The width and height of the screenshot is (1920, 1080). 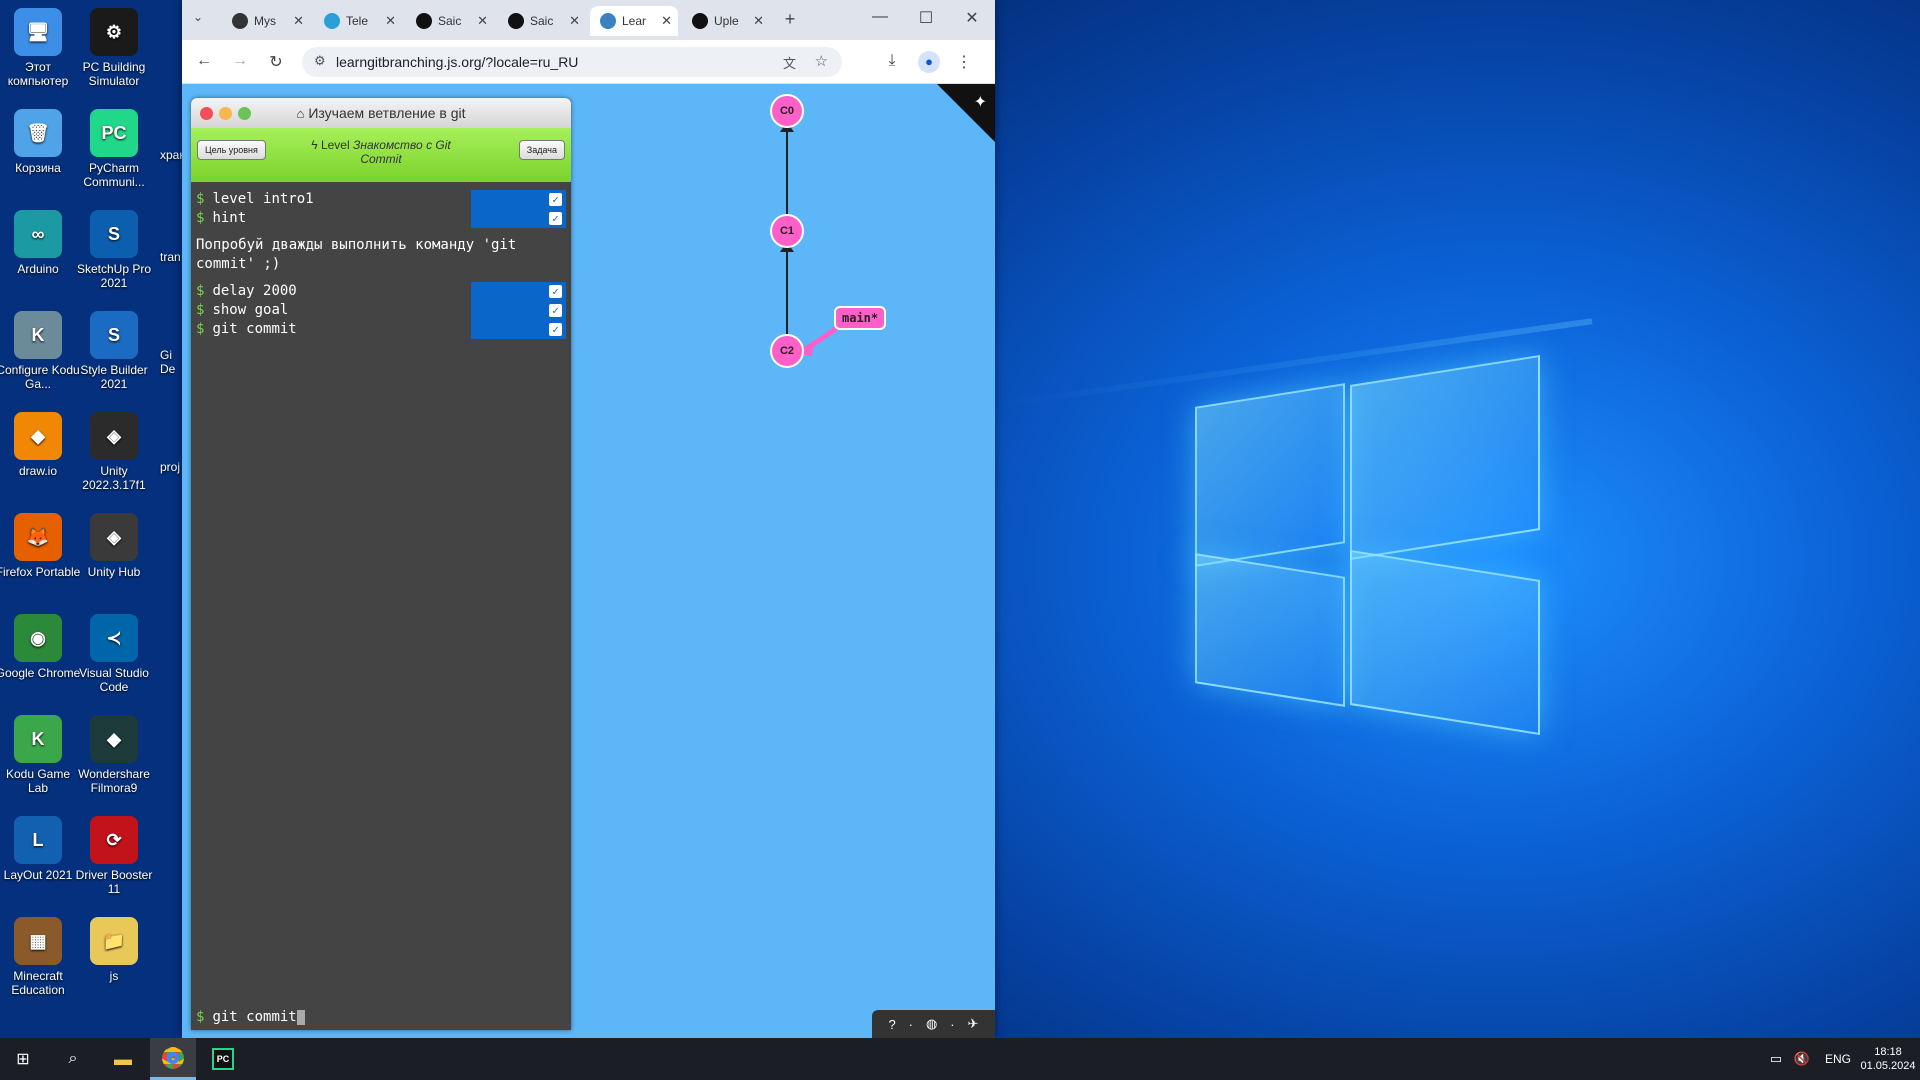 What do you see at coordinates (114, 781) in the screenshot?
I see `desktop-icon-label: Wondershare Filmora9` at bounding box center [114, 781].